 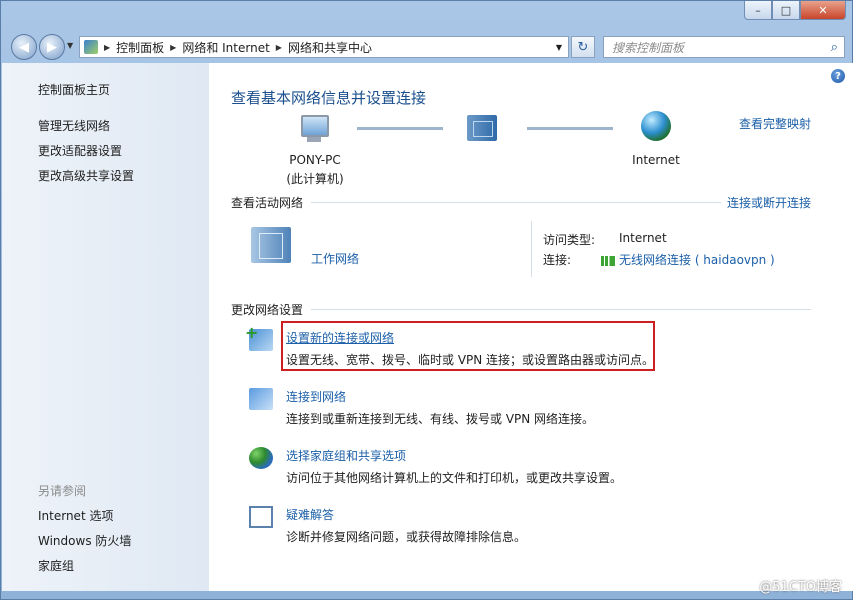 I want to click on setup-connection-description: 设置无线、宽带、拨号、临时或 VPN 连接；或设置路由器或访问点。, so click(x=470, y=360).